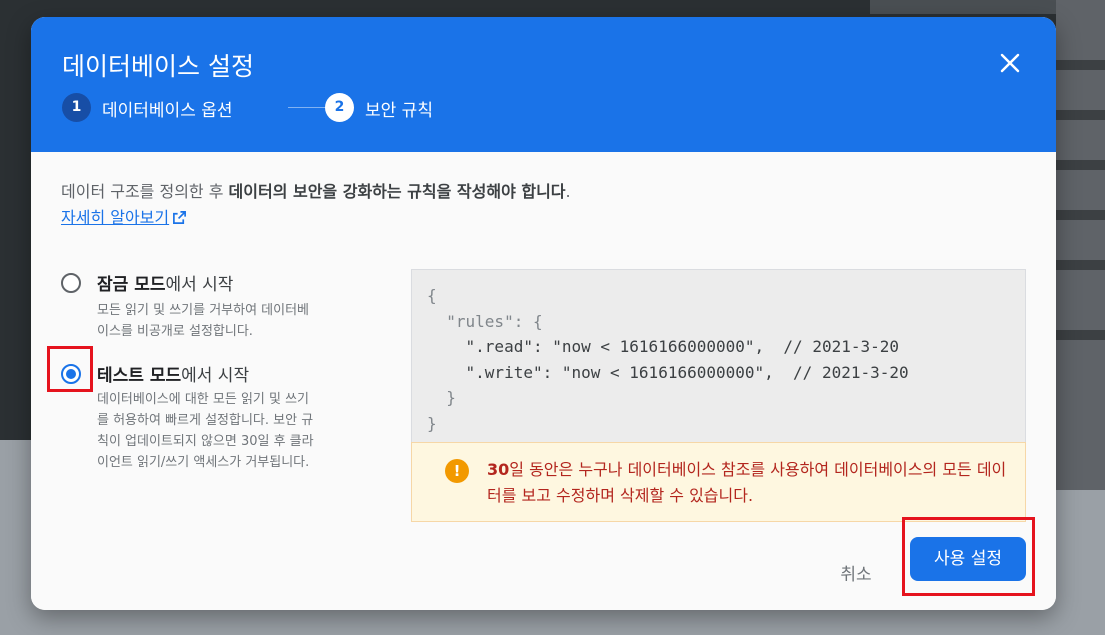 The width and height of the screenshot is (1105, 635). I want to click on step-1-number: 1, so click(76, 107).